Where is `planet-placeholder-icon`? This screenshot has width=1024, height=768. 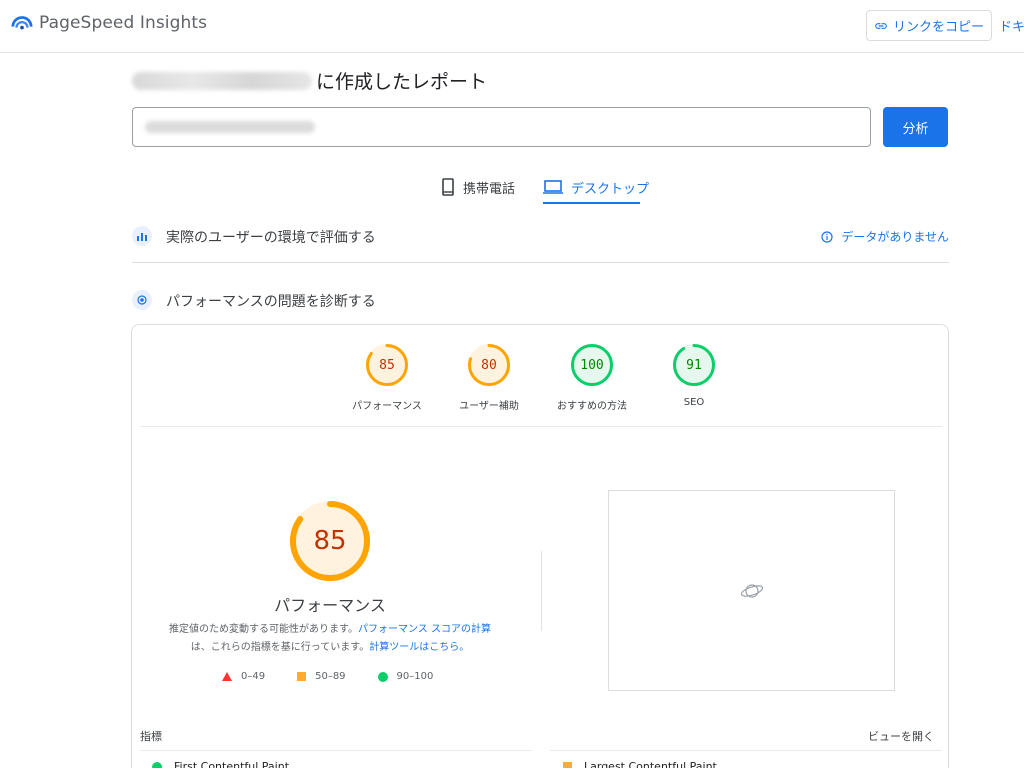
planet-placeholder-icon is located at coordinates (751, 590).